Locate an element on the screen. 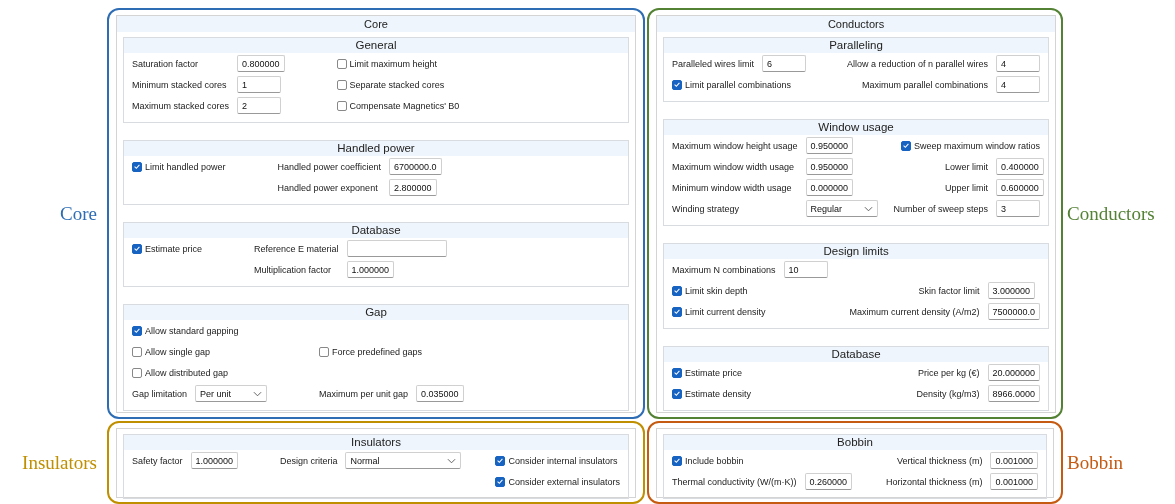 Image resolution: width=1175 pixels, height=504 pixels. input-field: 6 is located at coordinates (784, 63).